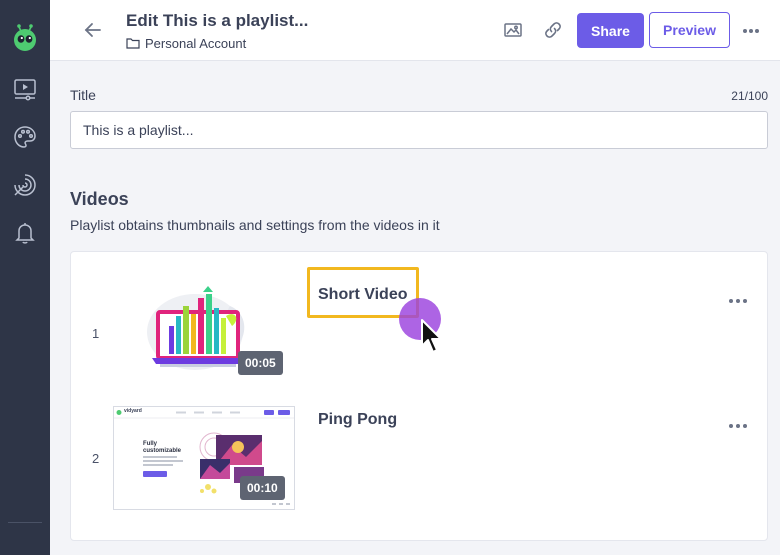  I want to click on video-index: 2, so click(96, 458).